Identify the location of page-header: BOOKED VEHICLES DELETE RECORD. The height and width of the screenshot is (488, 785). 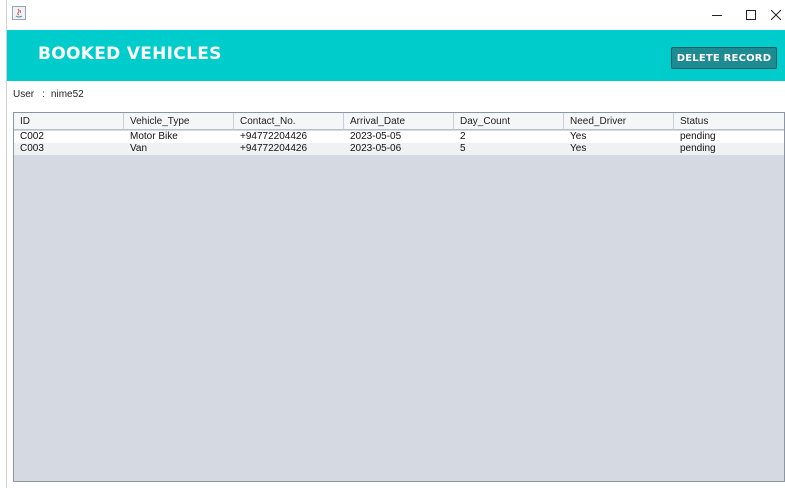
(396, 55).